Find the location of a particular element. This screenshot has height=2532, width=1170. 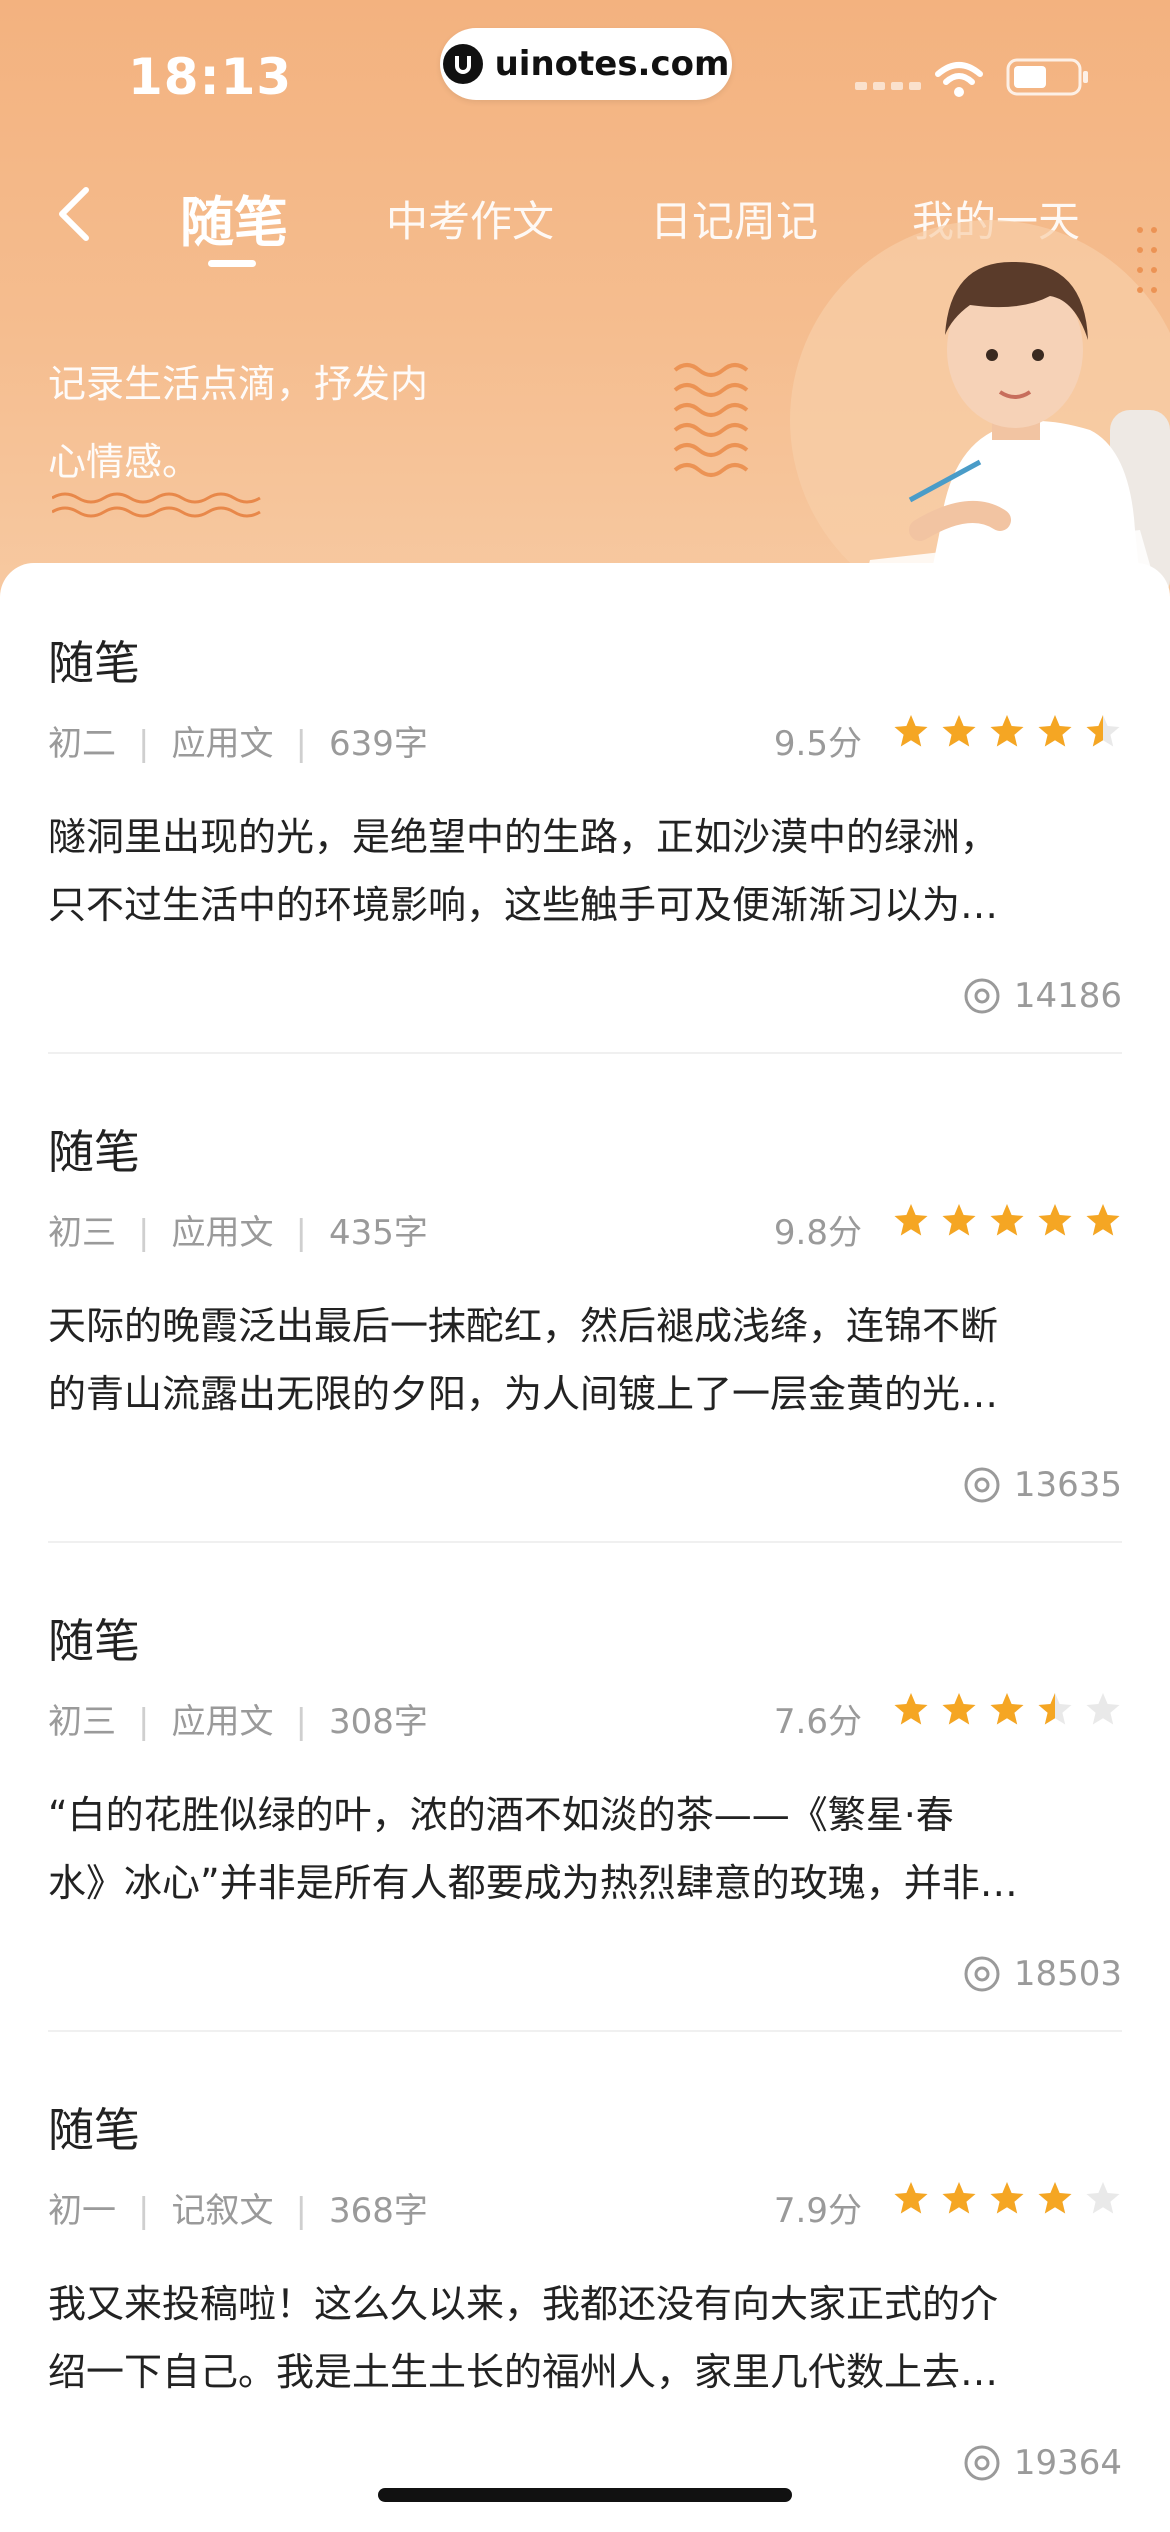

essay-score: 7.9分 is located at coordinates (817, 2211).